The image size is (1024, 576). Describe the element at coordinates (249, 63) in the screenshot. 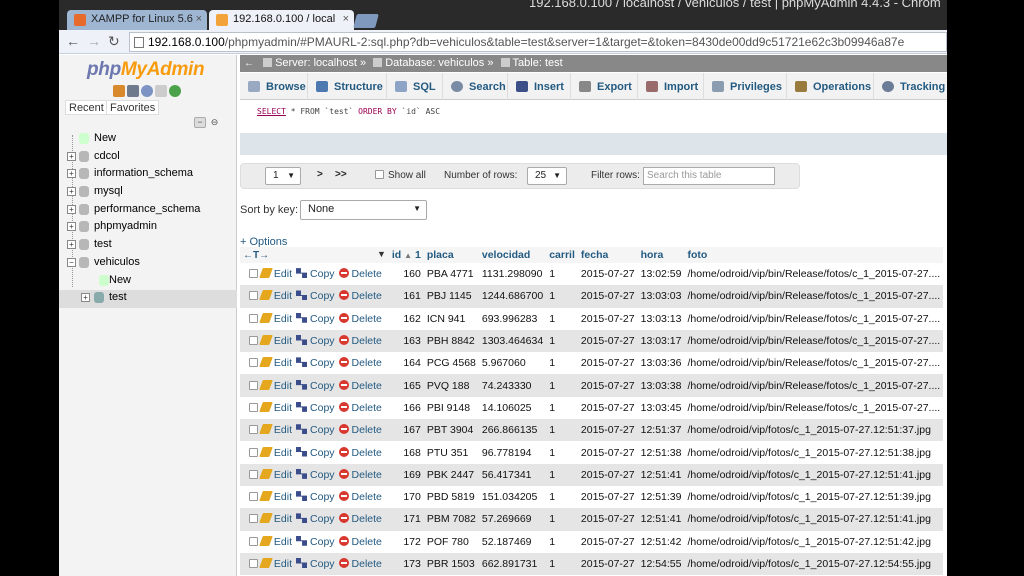

I see `menu-arrow-icon: ←` at that location.